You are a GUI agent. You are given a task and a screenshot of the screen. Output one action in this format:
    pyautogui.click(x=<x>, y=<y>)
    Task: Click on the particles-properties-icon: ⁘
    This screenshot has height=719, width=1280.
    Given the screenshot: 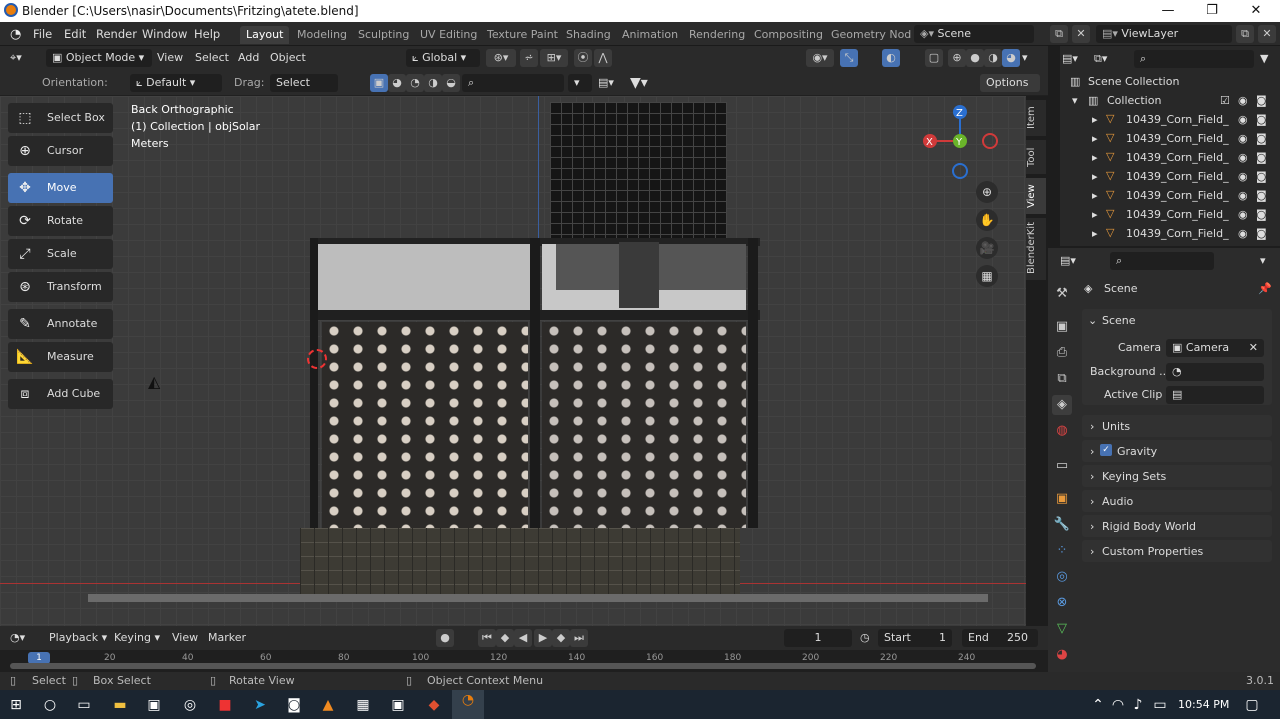 What is the action you would take?
    pyautogui.click(x=1062, y=551)
    